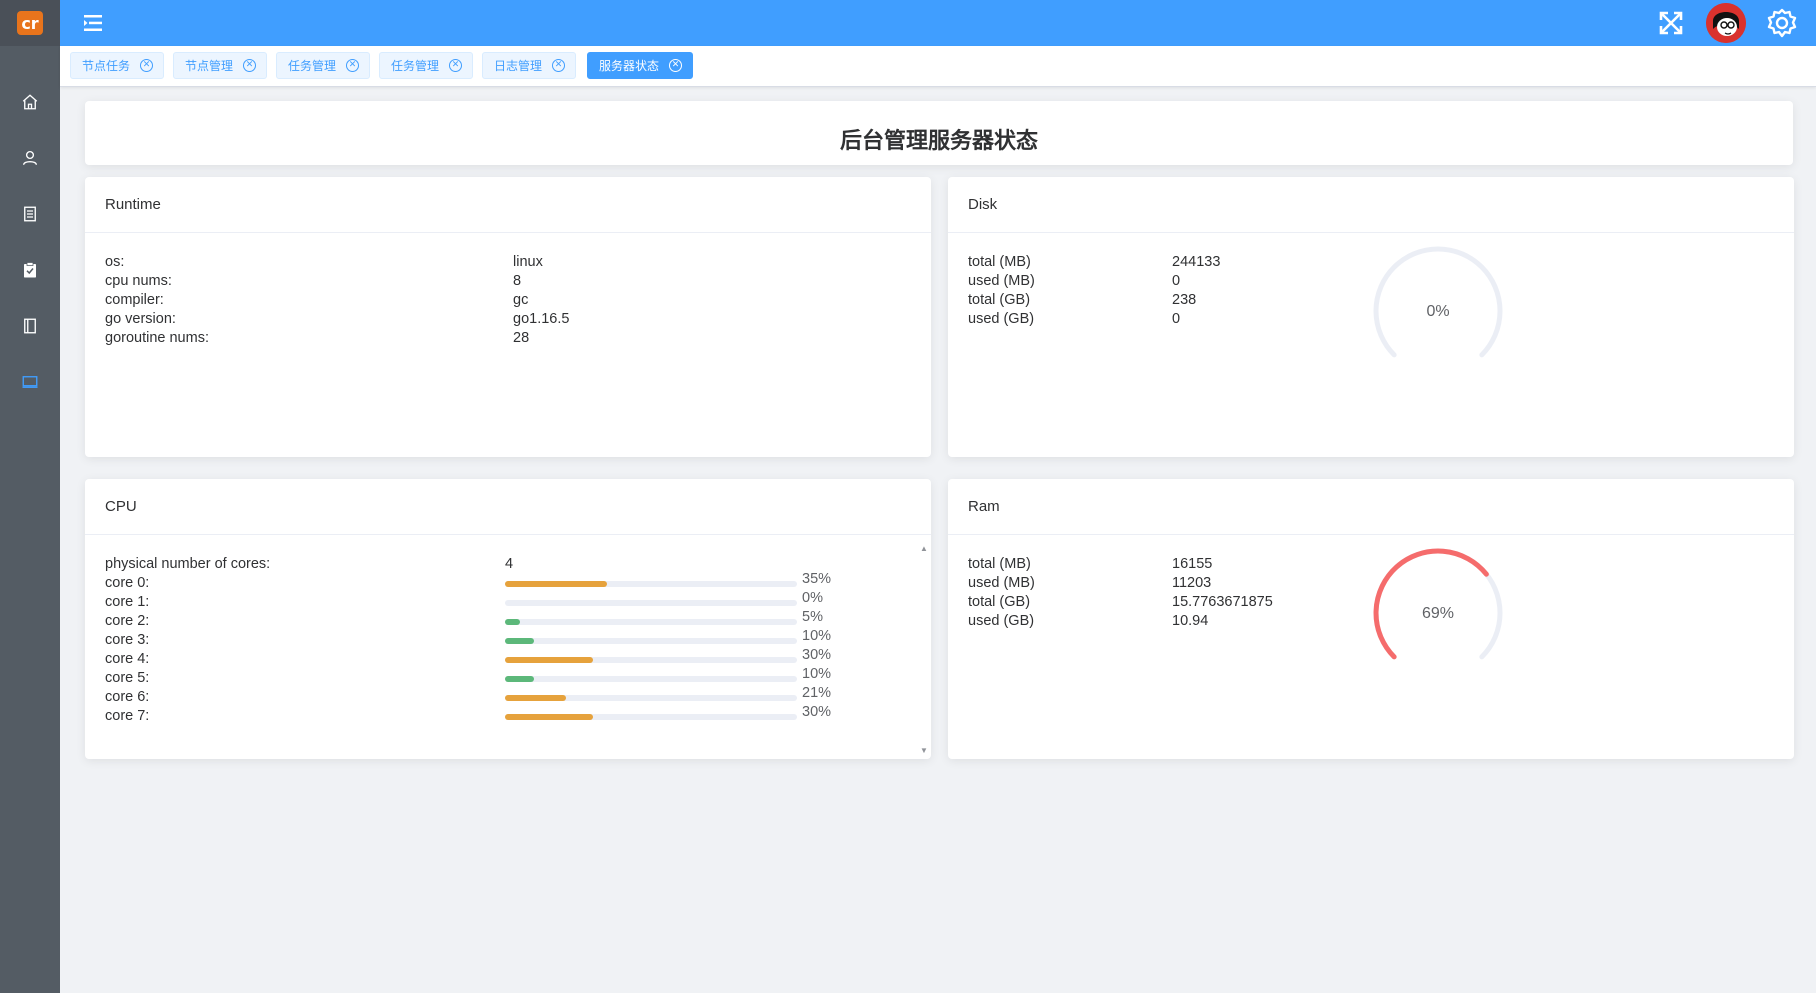  I want to click on core-label: core 5:, so click(127, 678).